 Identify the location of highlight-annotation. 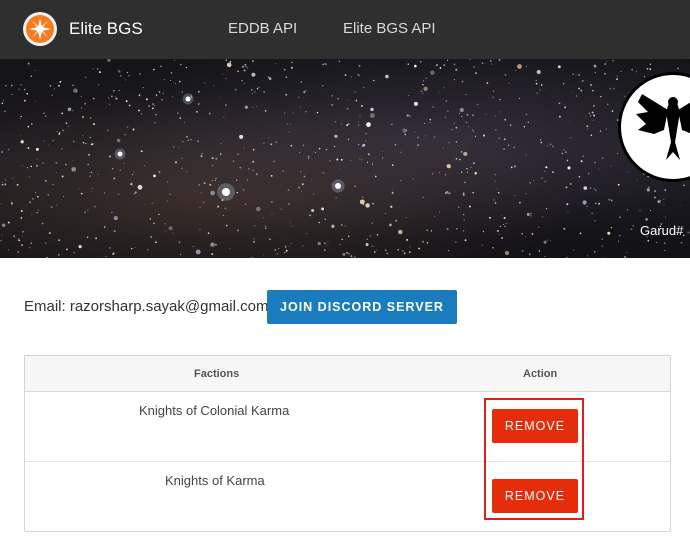
(534, 459).